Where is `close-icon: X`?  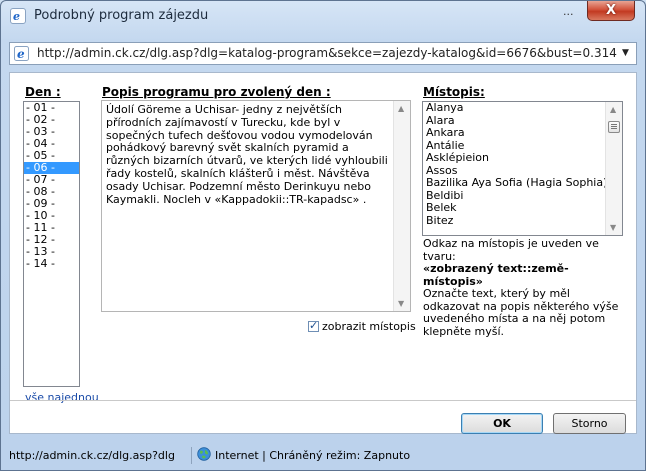 close-icon: X is located at coordinates (611, 10).